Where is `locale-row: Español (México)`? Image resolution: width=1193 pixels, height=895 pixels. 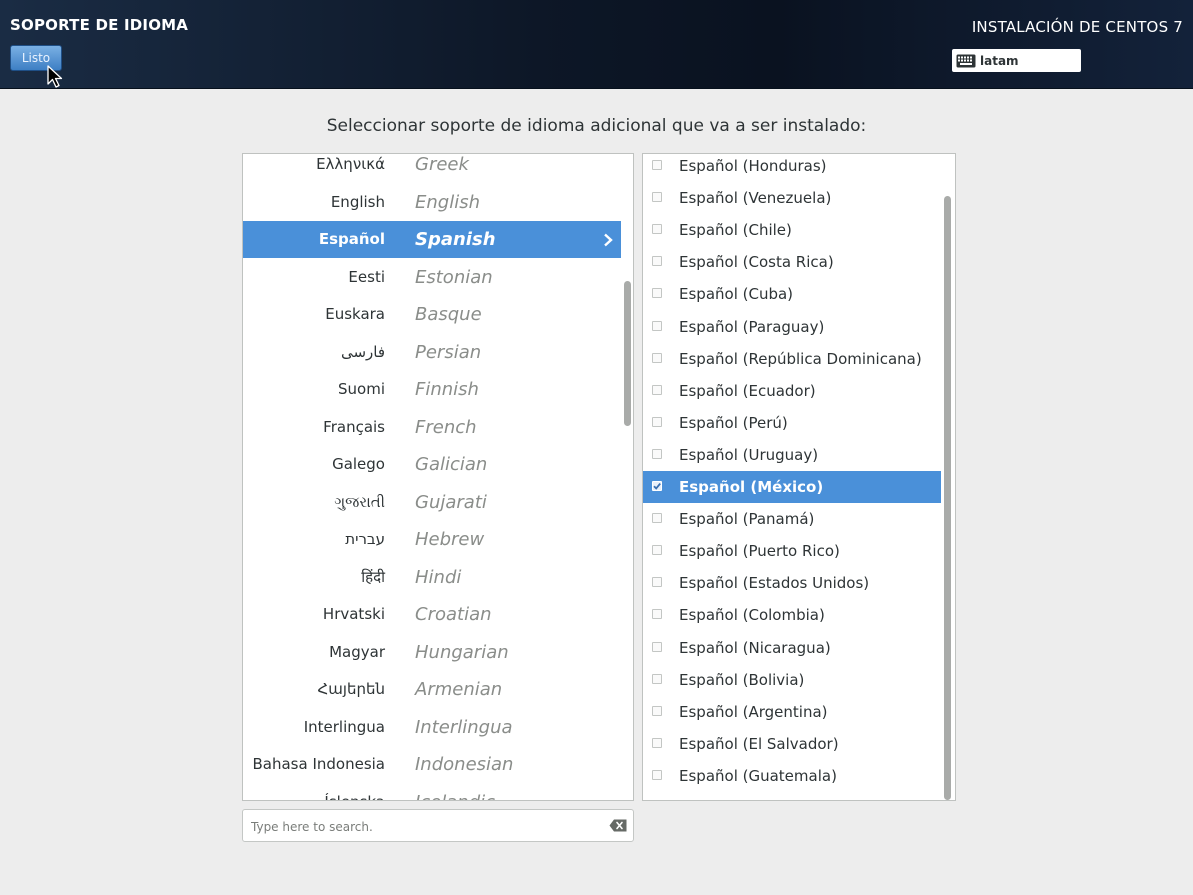 locale-row: Español (México) is located at coordinates (792, 487).